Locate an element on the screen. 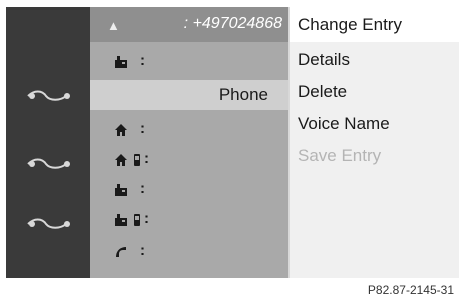  menu-item-details: Details is located at coordinates (324, 60).